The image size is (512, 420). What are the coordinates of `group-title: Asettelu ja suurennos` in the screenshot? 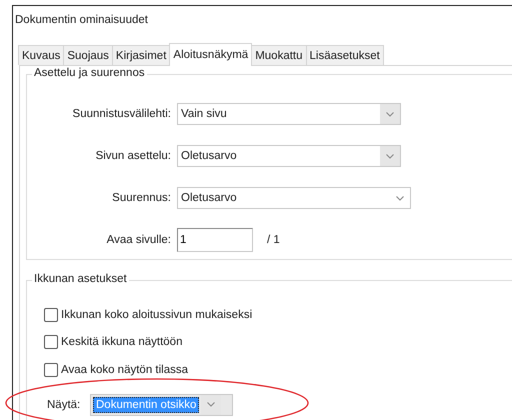 It's located at (89, 73).